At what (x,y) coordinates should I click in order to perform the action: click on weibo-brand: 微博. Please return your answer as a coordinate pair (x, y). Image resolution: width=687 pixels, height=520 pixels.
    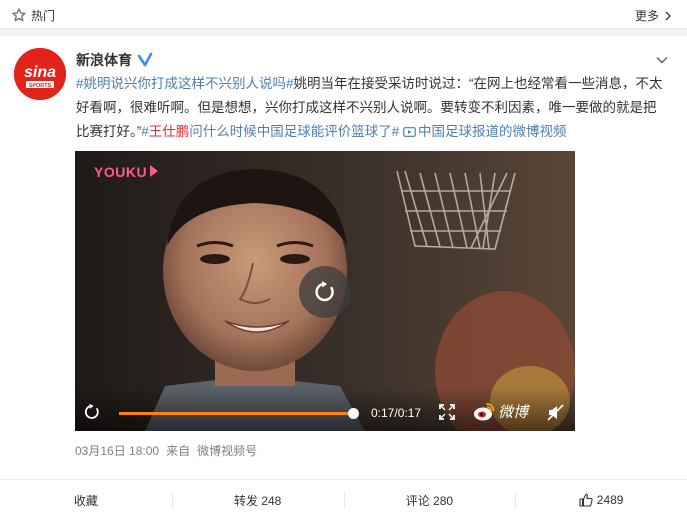
    Looking at the image, I should click on (500, 411).